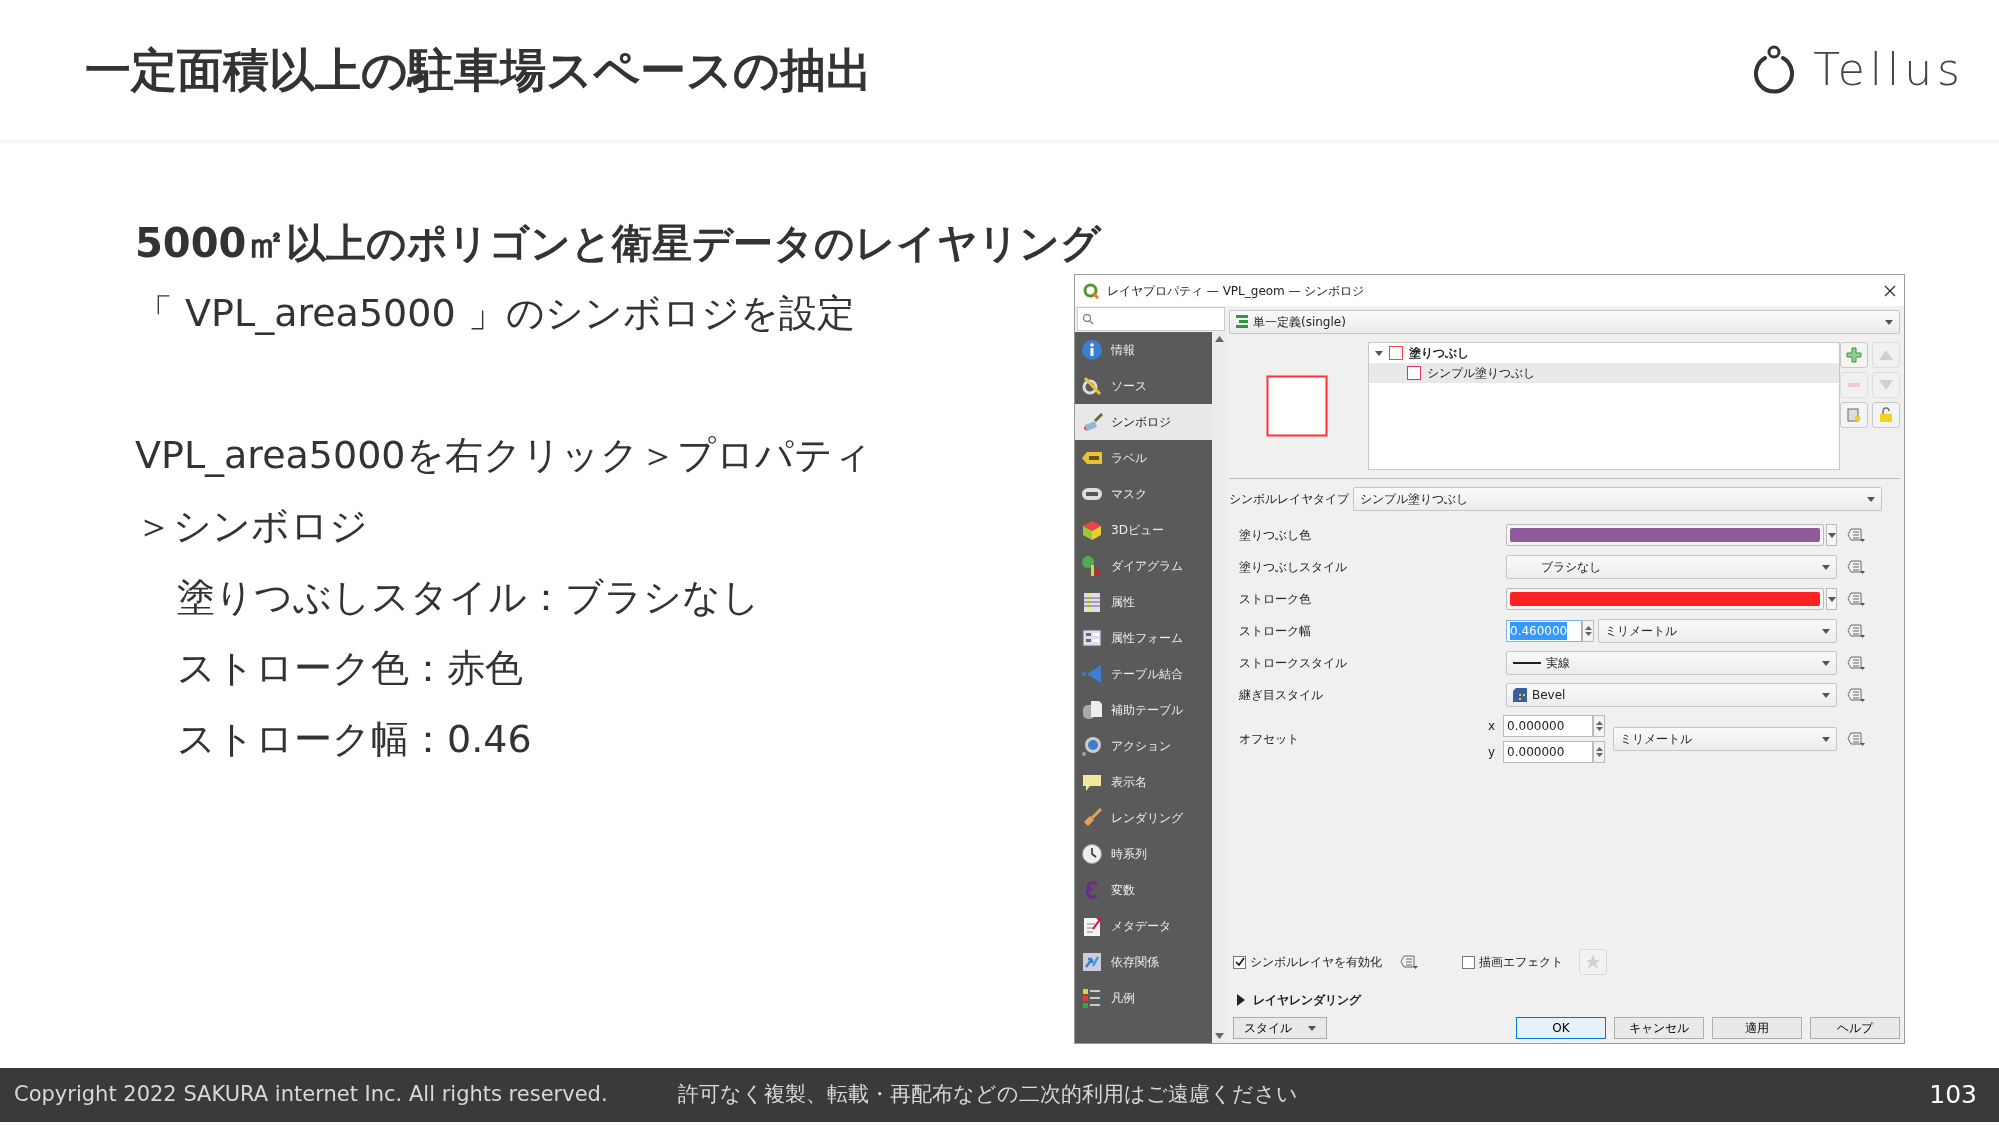 This screenshot has height=1126, width=1999. I want to click on square-icon, so click(1414, 373).